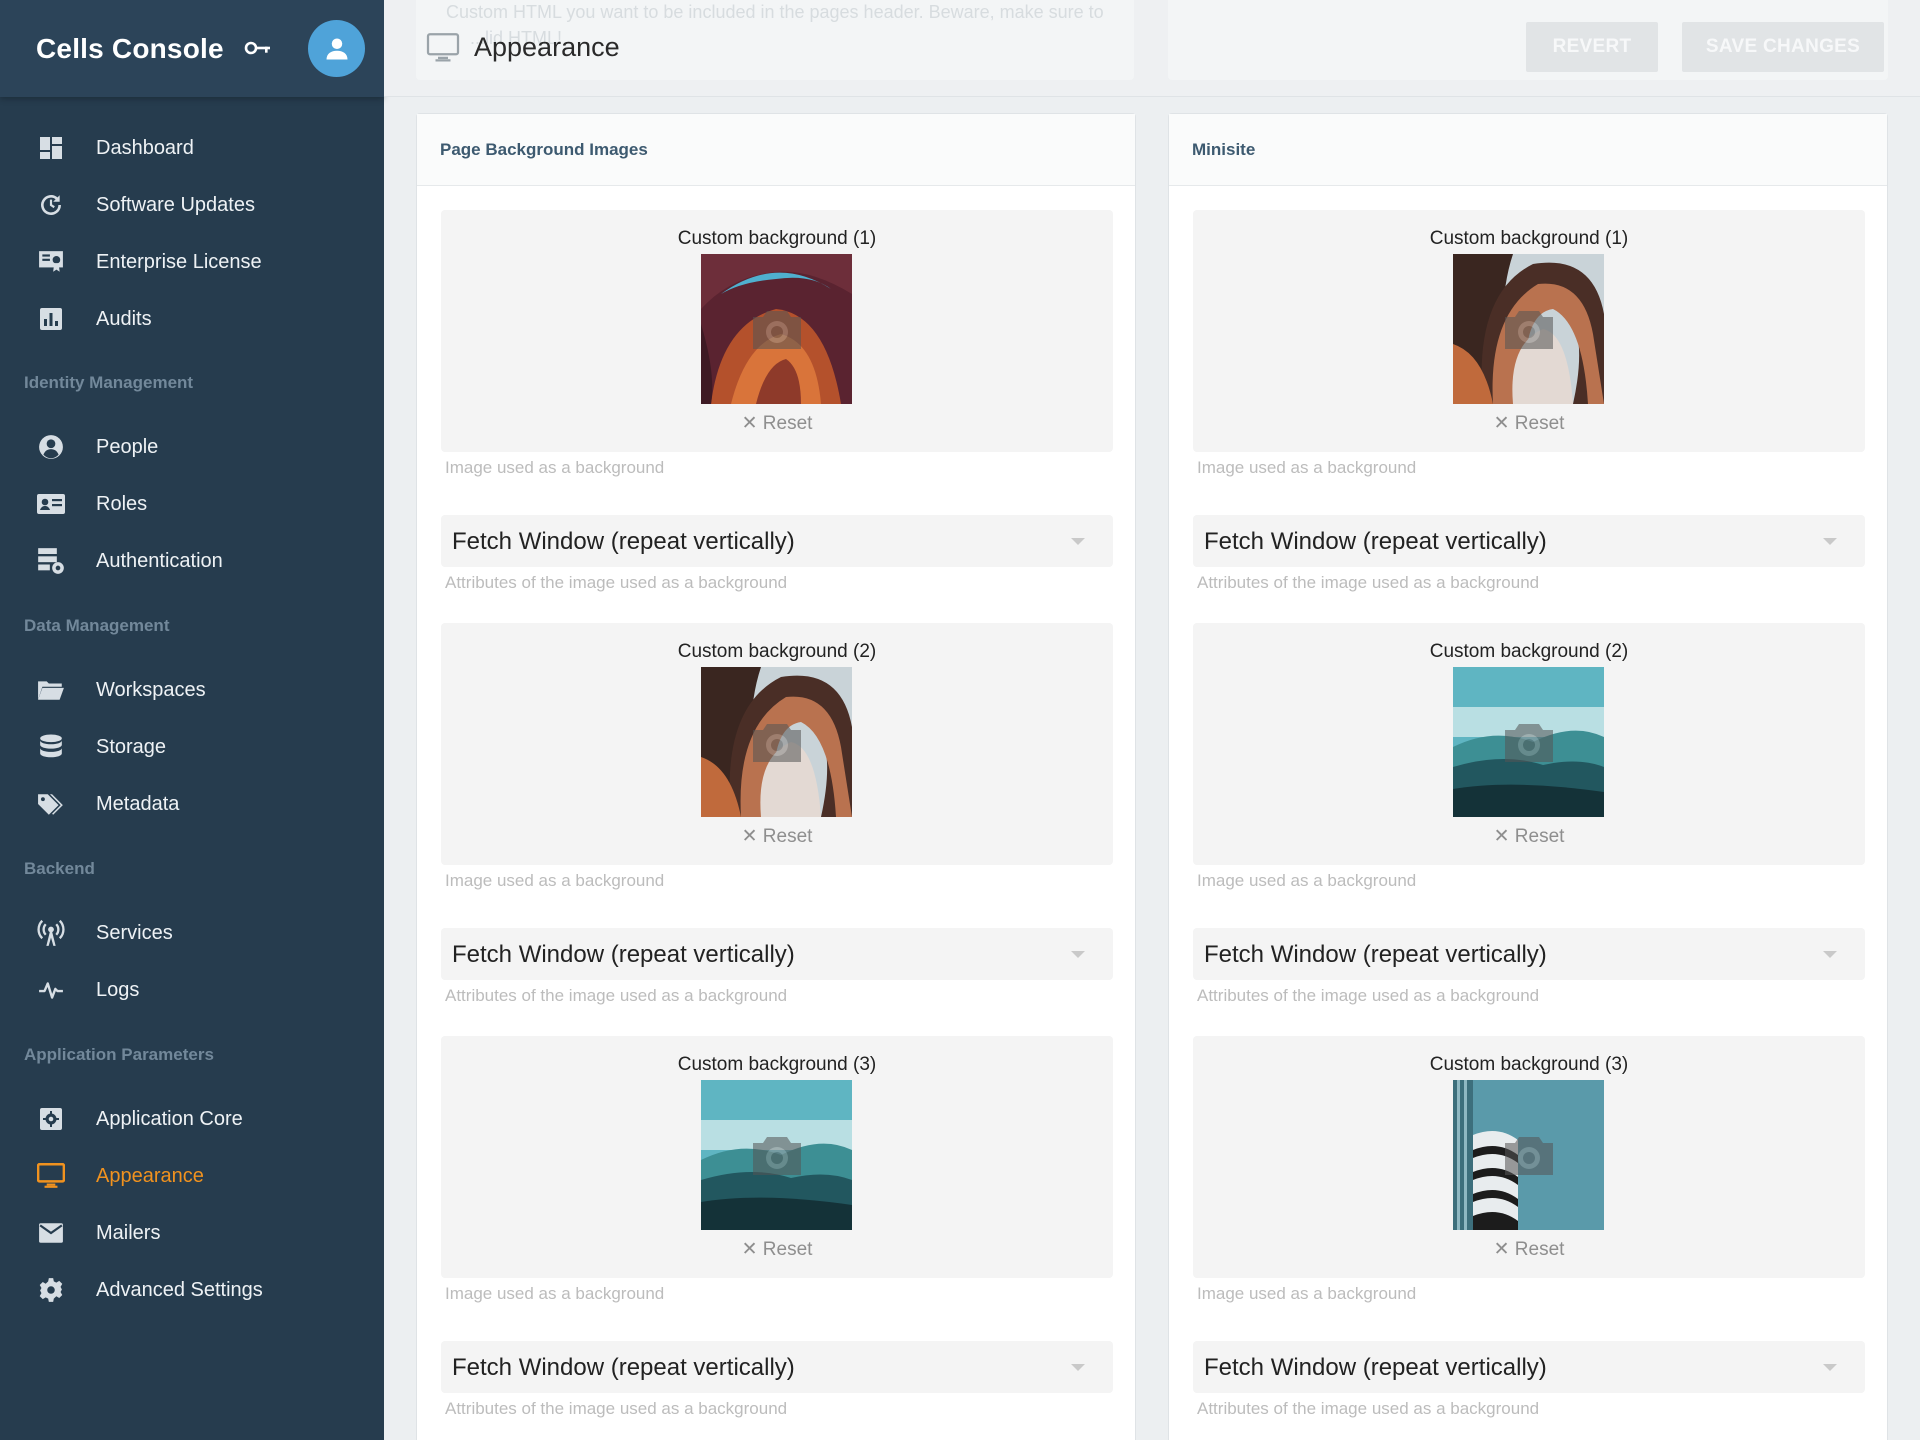 The width and height of the screenshot is (1920, 1440). Describe the element at coordinates (1783, 47) in the screenshot. I see `save-changes-button: SAVE CHANGES` at that location.